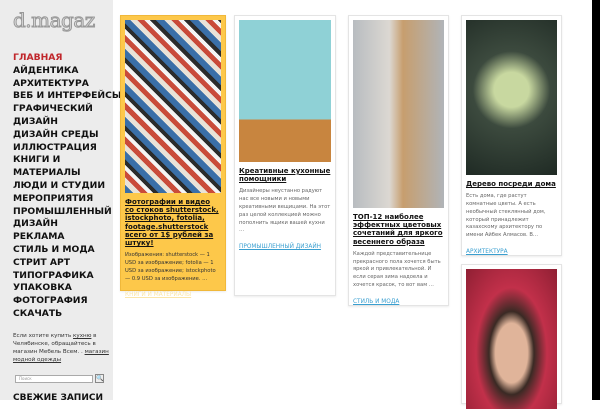  Describe the element at coordinates (67, 237) in the screenshot. I see `nav-item: РЕКЛАМА` at that location.